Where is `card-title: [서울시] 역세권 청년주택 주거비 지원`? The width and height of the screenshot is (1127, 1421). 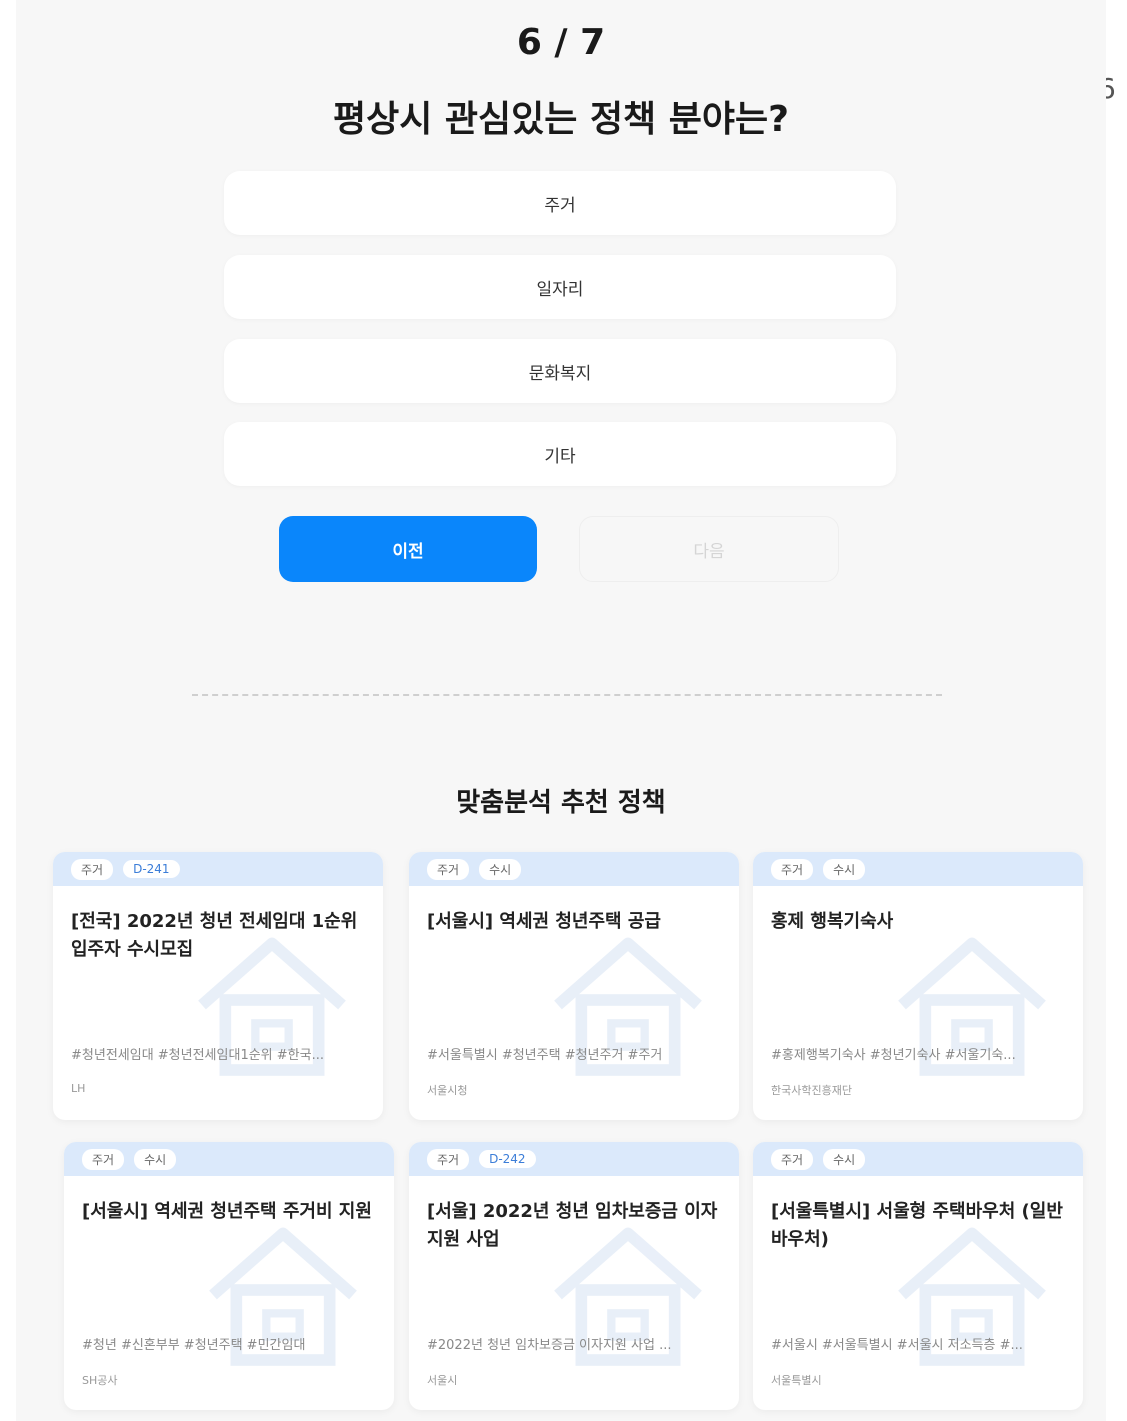
card-title: [서울시] 역세권 청년주택 주거비 지원 is located at coordinates (227, 1211).